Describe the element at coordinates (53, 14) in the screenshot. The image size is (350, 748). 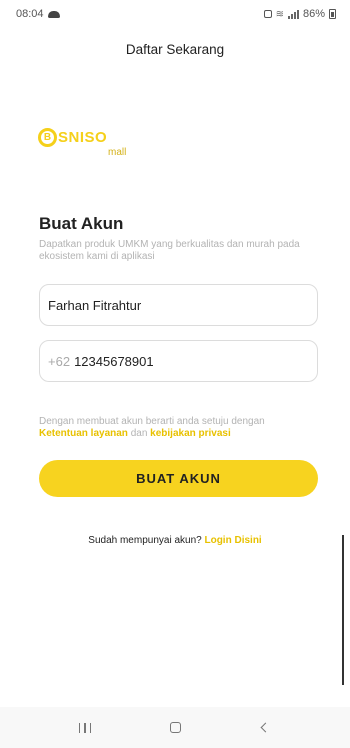
I see `cloud-icon` at that location.